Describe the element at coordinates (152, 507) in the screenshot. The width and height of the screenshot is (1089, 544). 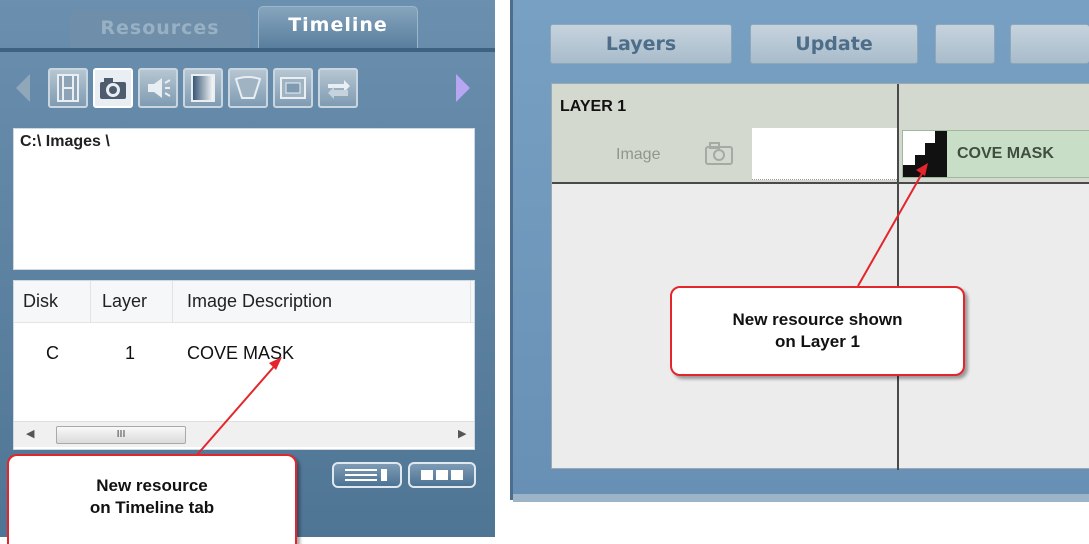
I see `callout-line: on Timeline tab` at that location.